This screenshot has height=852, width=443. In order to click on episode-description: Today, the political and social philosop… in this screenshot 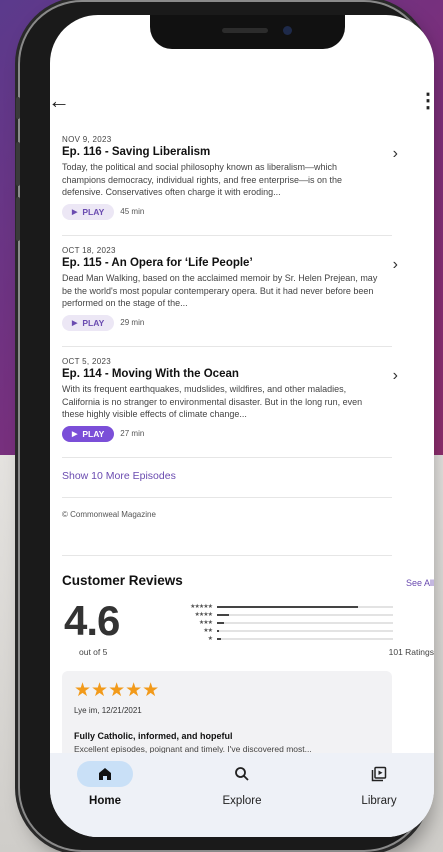, I will do `click(202, 179)`.